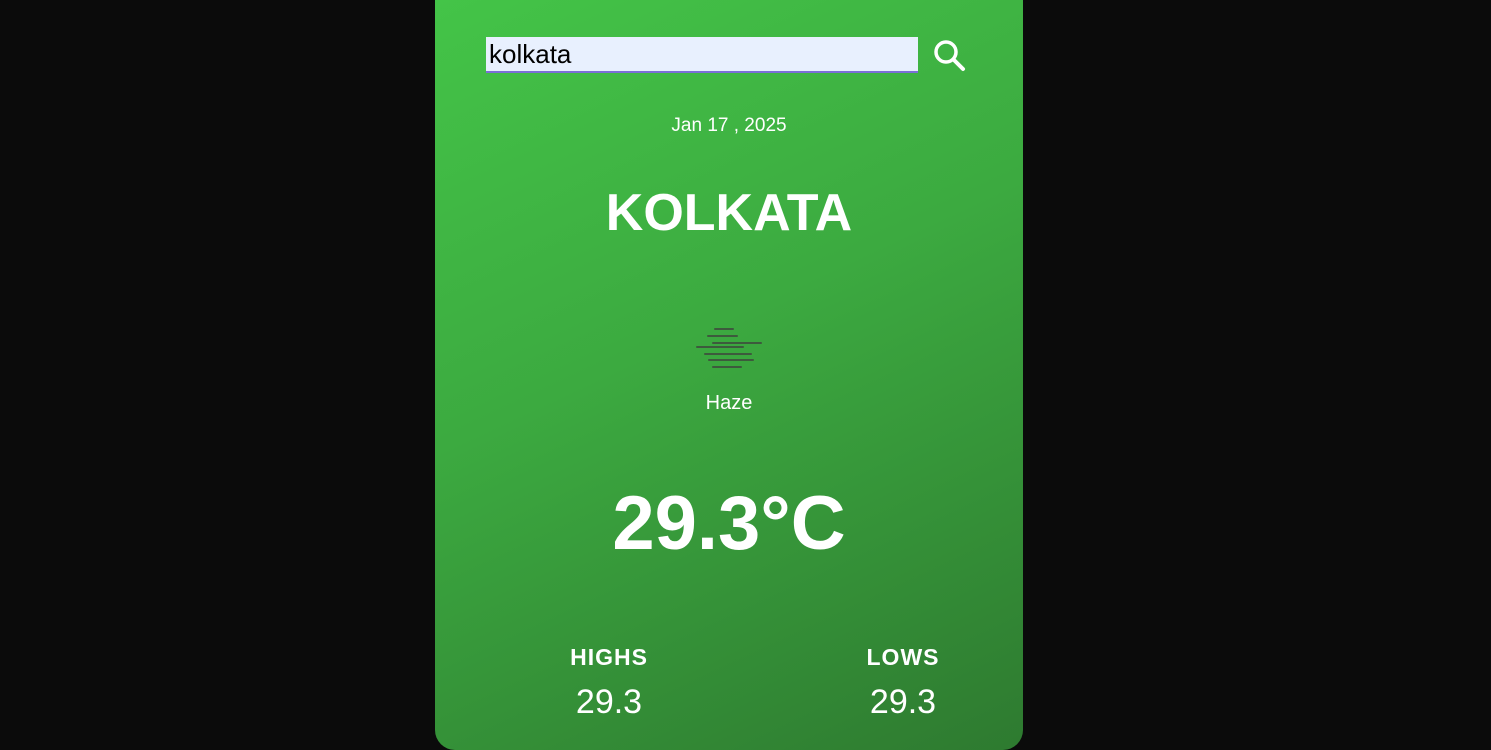 The image size is (1491, 750). I want to click on lows-value: 29.3, so click(903, 702).